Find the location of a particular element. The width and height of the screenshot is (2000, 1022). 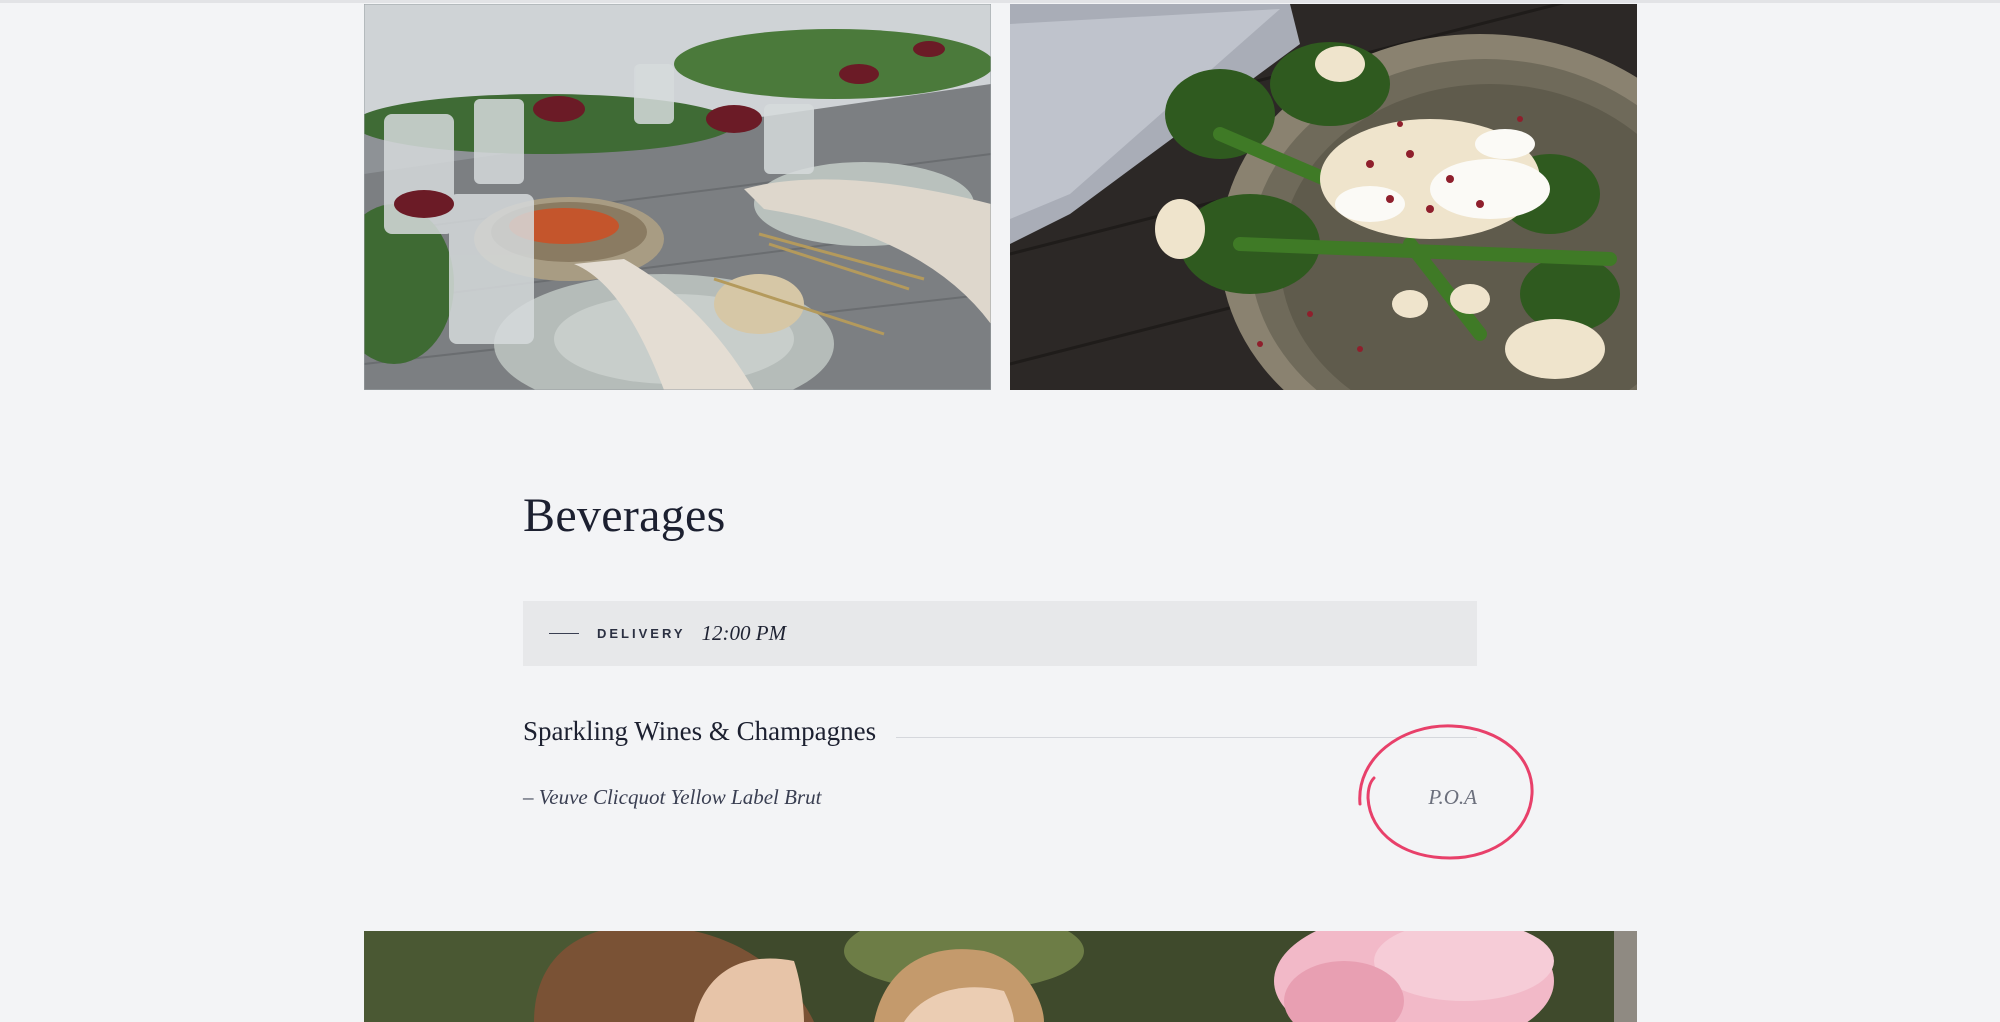

delivery-time: 12:00 PM is located at coordinates (744, 633).